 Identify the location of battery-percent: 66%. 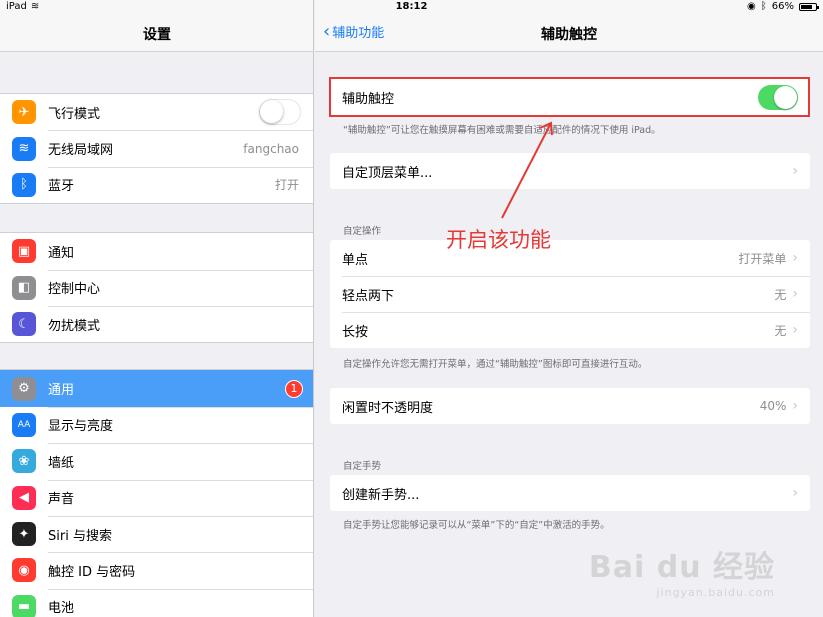
(782, 6).